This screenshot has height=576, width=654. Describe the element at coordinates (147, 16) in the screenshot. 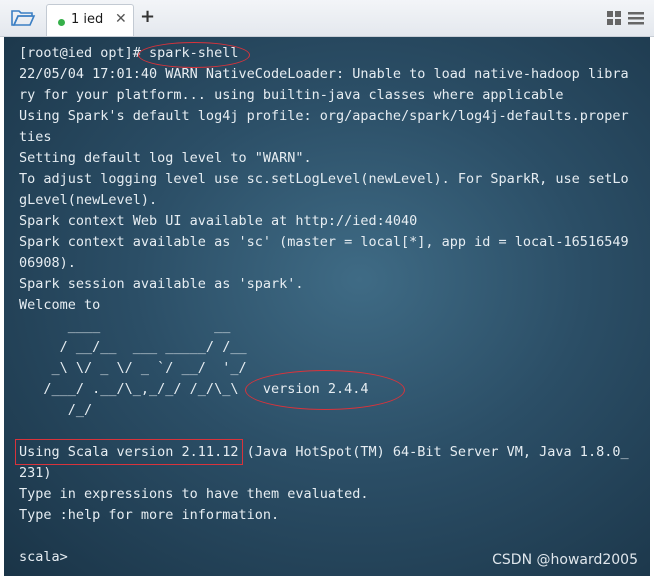

I see `add-tab-button: +` at that location.